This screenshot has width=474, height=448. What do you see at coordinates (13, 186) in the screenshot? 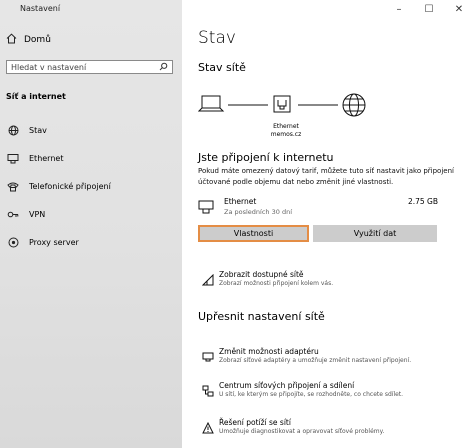
I see `dialup-icon` at bounding box center [13, 186].